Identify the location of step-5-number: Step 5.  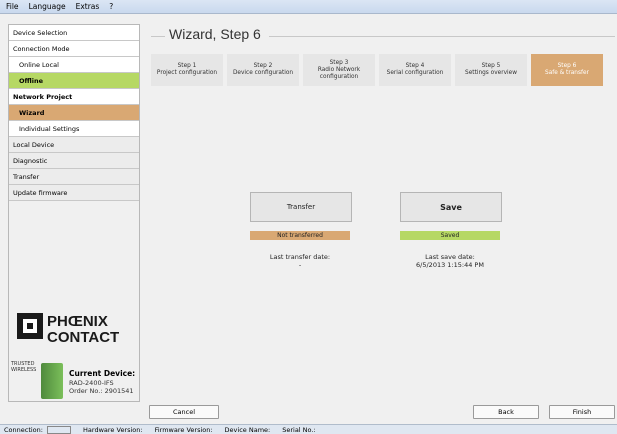
(491, 66).